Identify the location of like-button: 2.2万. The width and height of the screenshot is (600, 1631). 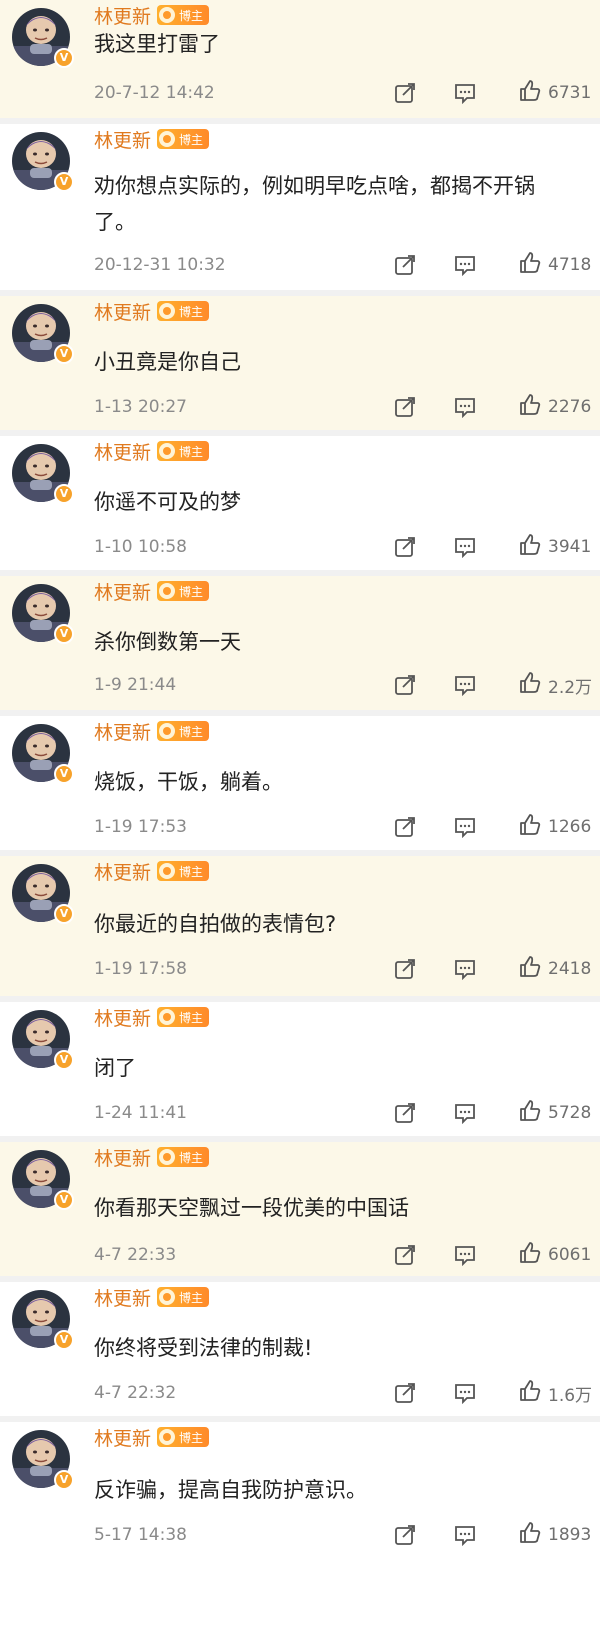
(555, 685).